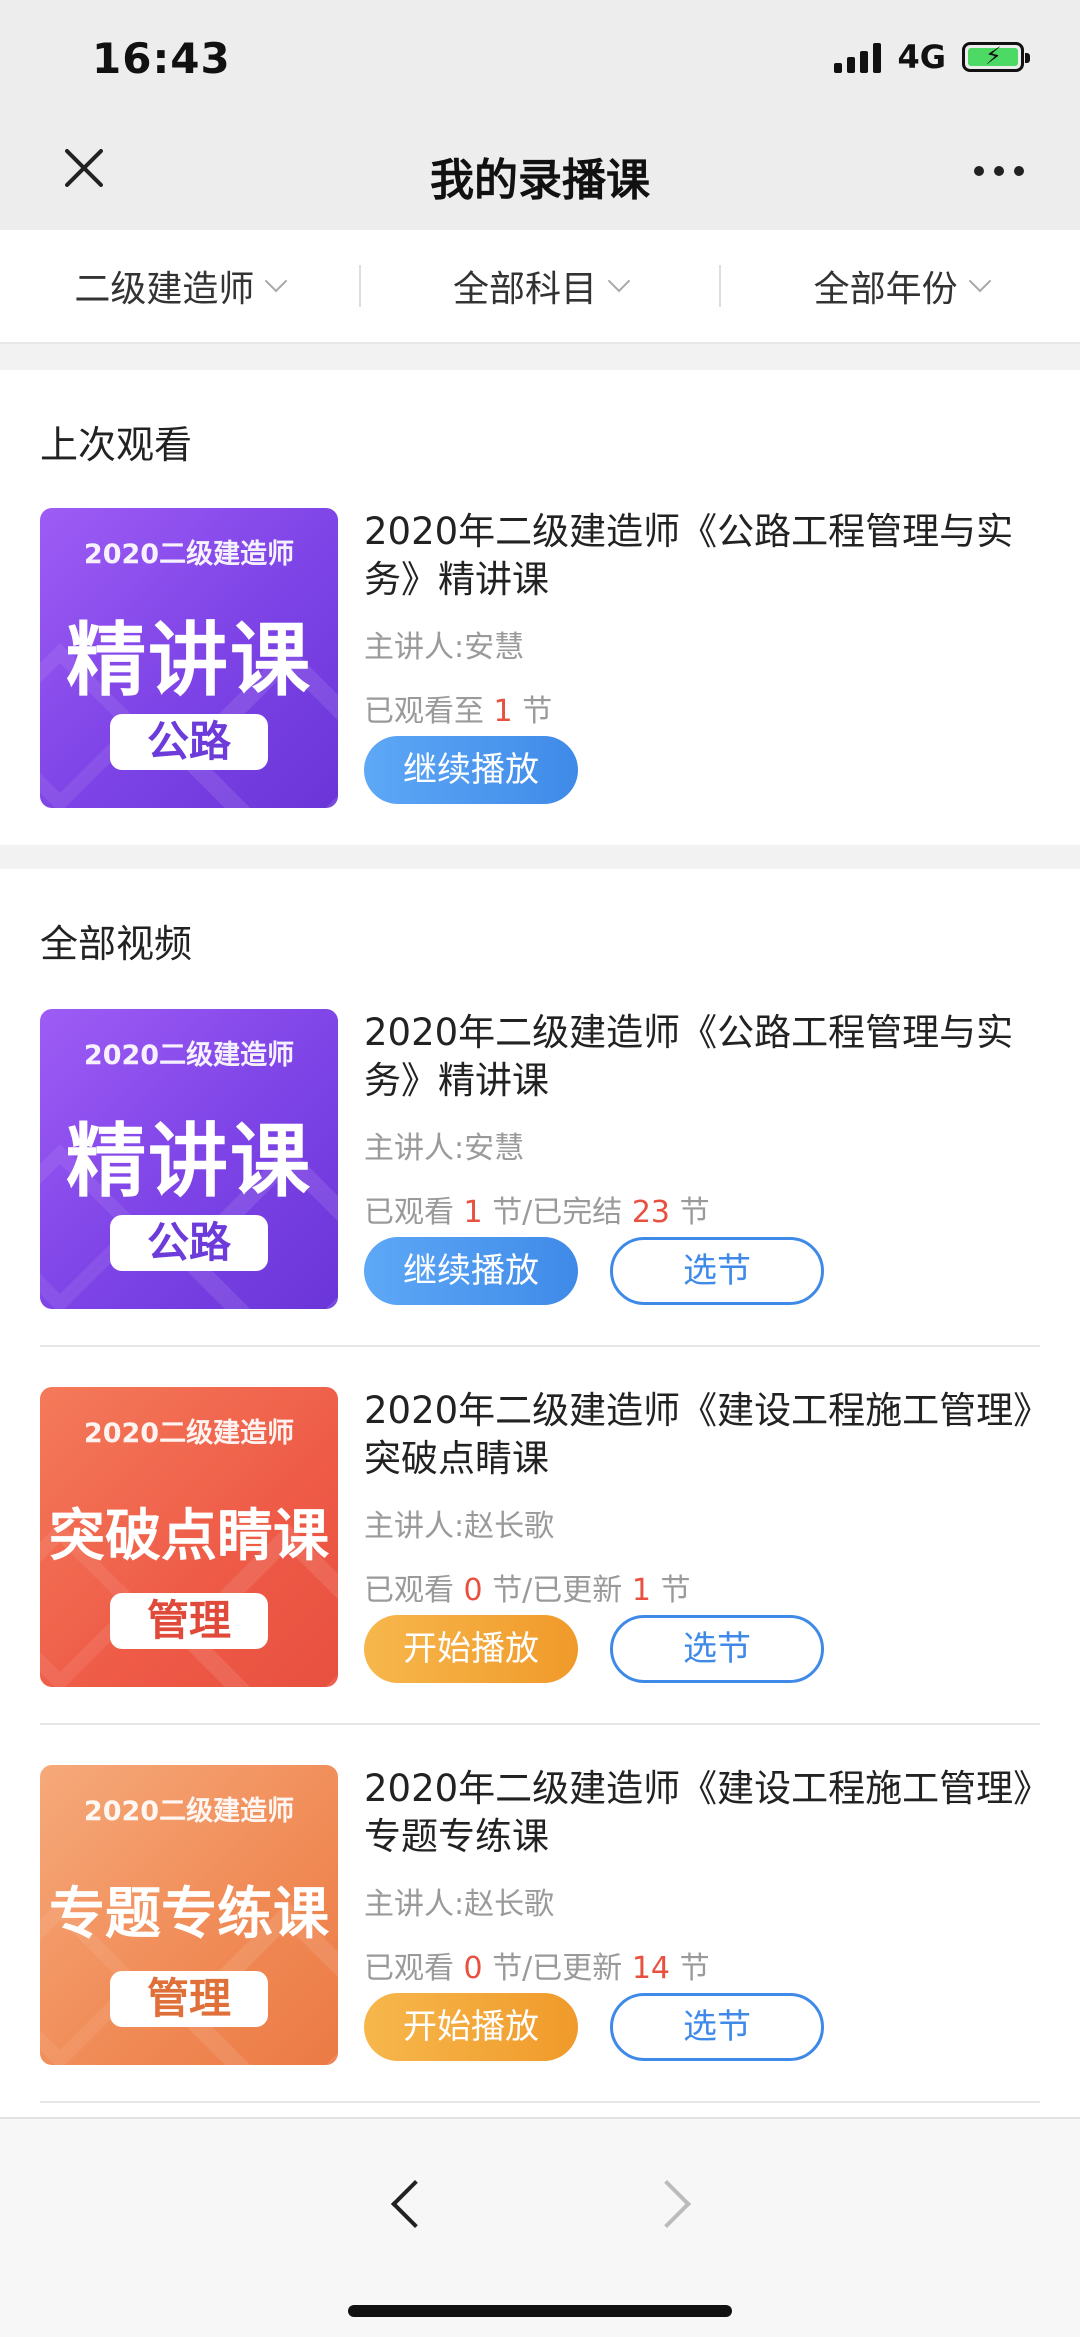 The width and height of the screenshot is (1080, 2337). Describe the element at coordinates (641, 1590) in the screenshot. I see `total-count: 1` at that location.